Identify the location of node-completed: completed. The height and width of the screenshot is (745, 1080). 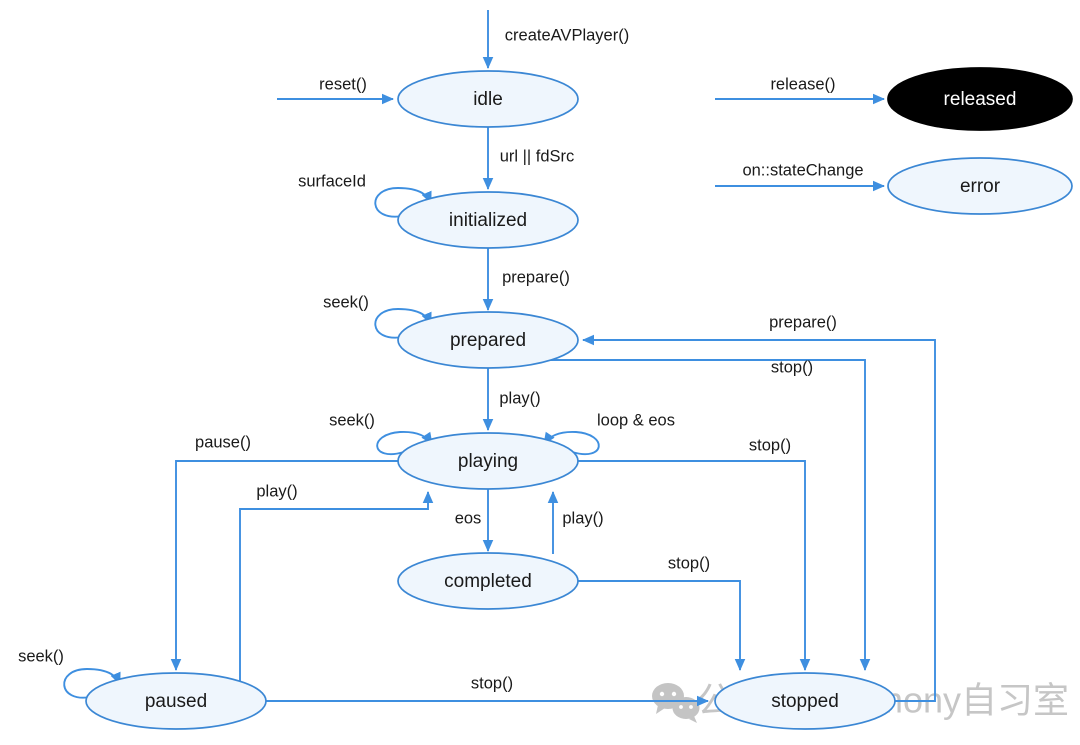
(488, 581).